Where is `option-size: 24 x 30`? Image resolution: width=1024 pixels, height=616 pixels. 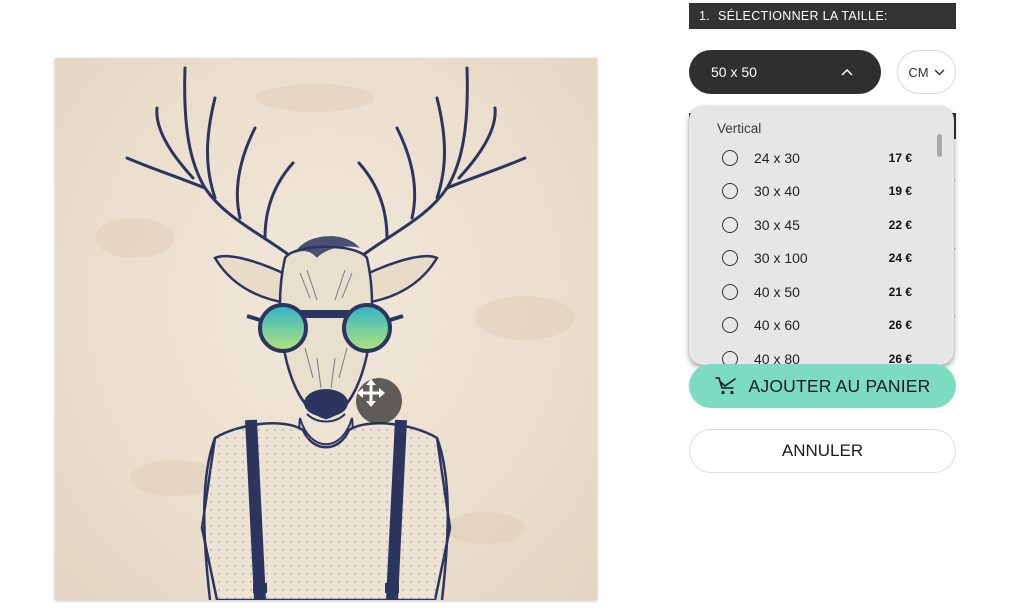
option-size: 24 x 30 is located at coordinates (777, 158).